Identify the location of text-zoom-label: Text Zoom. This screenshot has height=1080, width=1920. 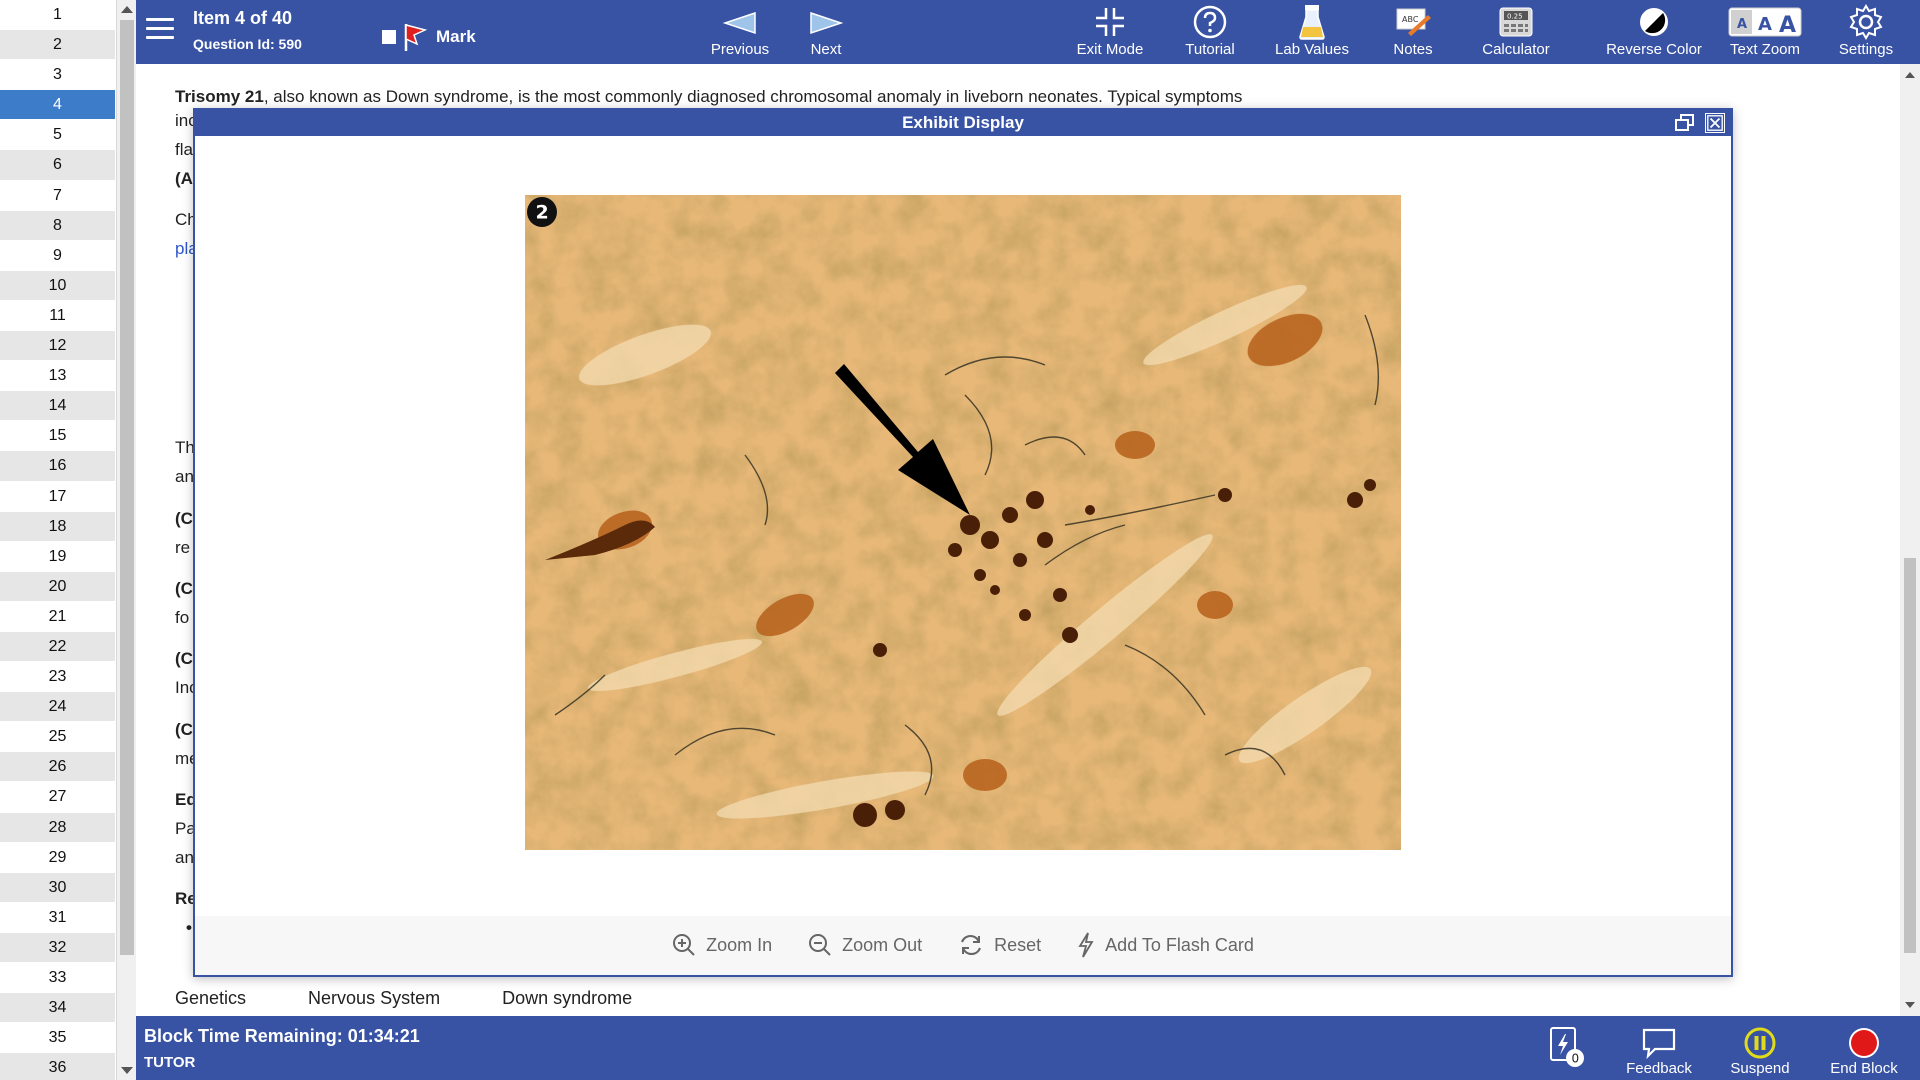
(1765, 49).